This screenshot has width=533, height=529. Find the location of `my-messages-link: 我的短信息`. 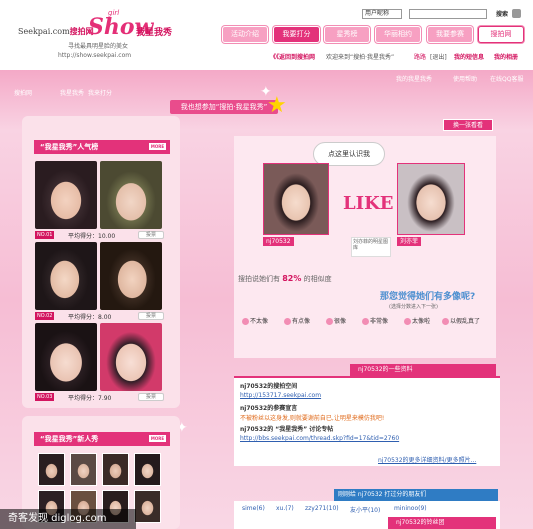

my-messages-link: 我的短信息 is located at coordinates (469, 56).